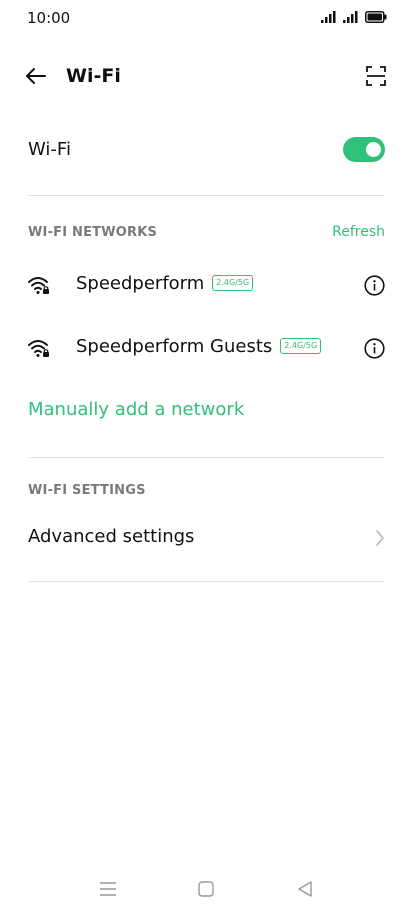 The width and height of the screenshot is (413, 919). I want to click on network-name: Speedperform 2.4G/5G, so click(165, 283).